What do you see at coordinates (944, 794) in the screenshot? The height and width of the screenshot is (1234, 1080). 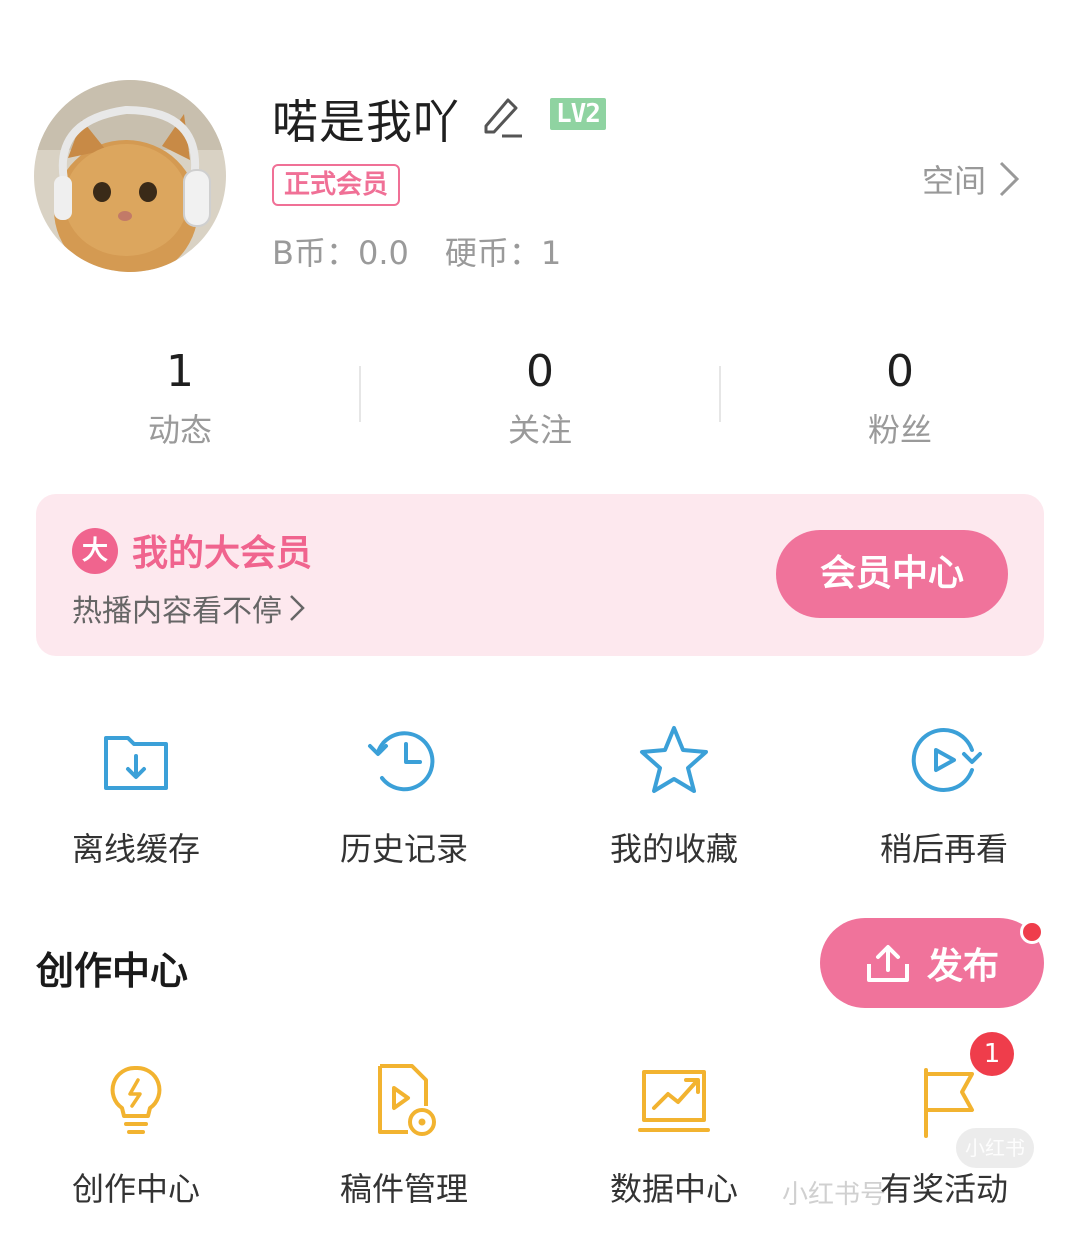 I see `shortcut-watch-later: 稍后再看` at bounding box center [944, 794].